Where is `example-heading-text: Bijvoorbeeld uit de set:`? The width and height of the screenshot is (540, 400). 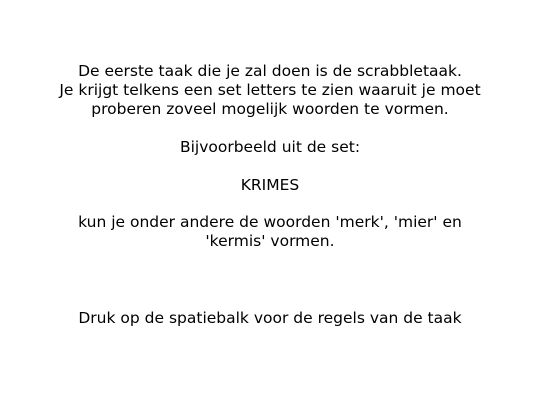
example-heading-text: Bijvoorbeeld uit de set: is located at coordinates (270, 147).